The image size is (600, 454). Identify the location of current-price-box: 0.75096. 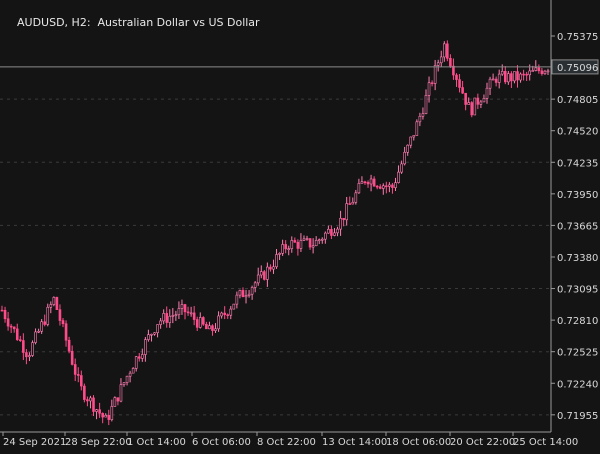
(575, 67).